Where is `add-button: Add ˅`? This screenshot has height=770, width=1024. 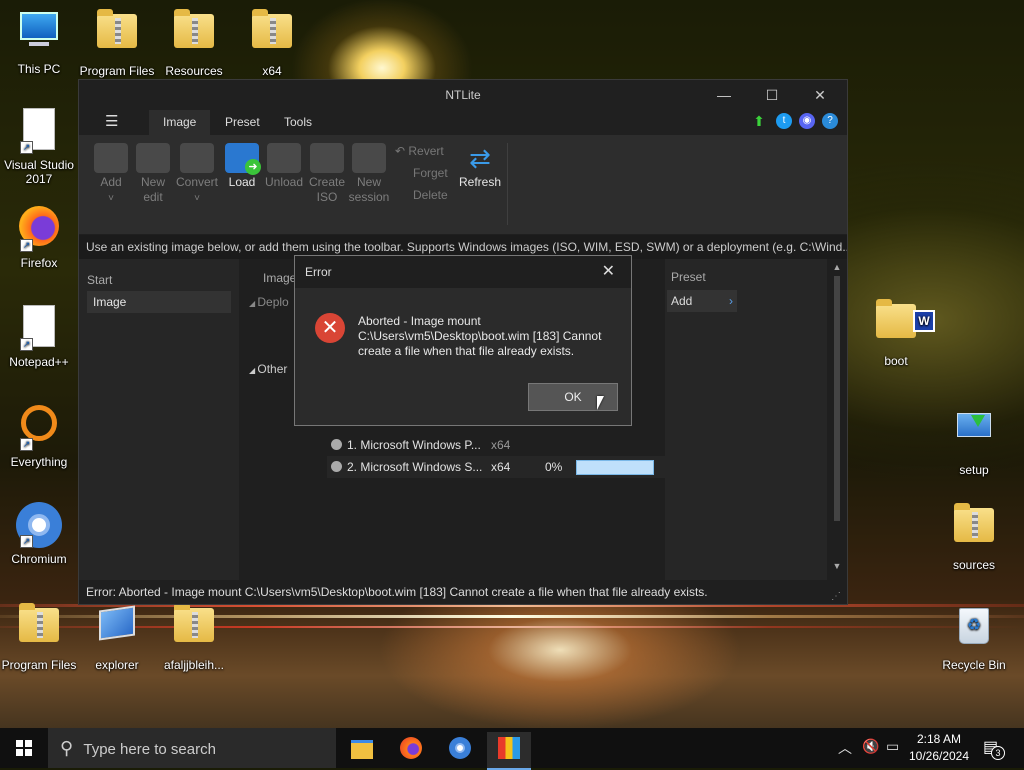
add-button: Add ˅ is located at coordinates (111, 174).